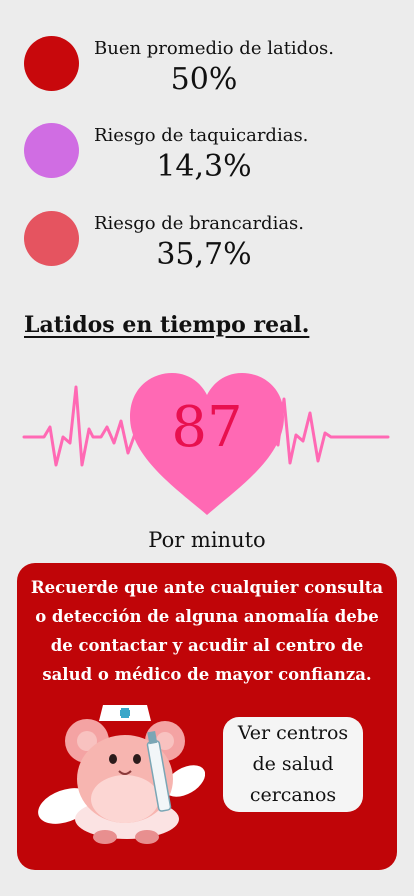 This screenshot has width=414, height=896. I want to click on stat-bradycardia-risk: Riesgo de brancardias. 35,7%, so click(207, 251).